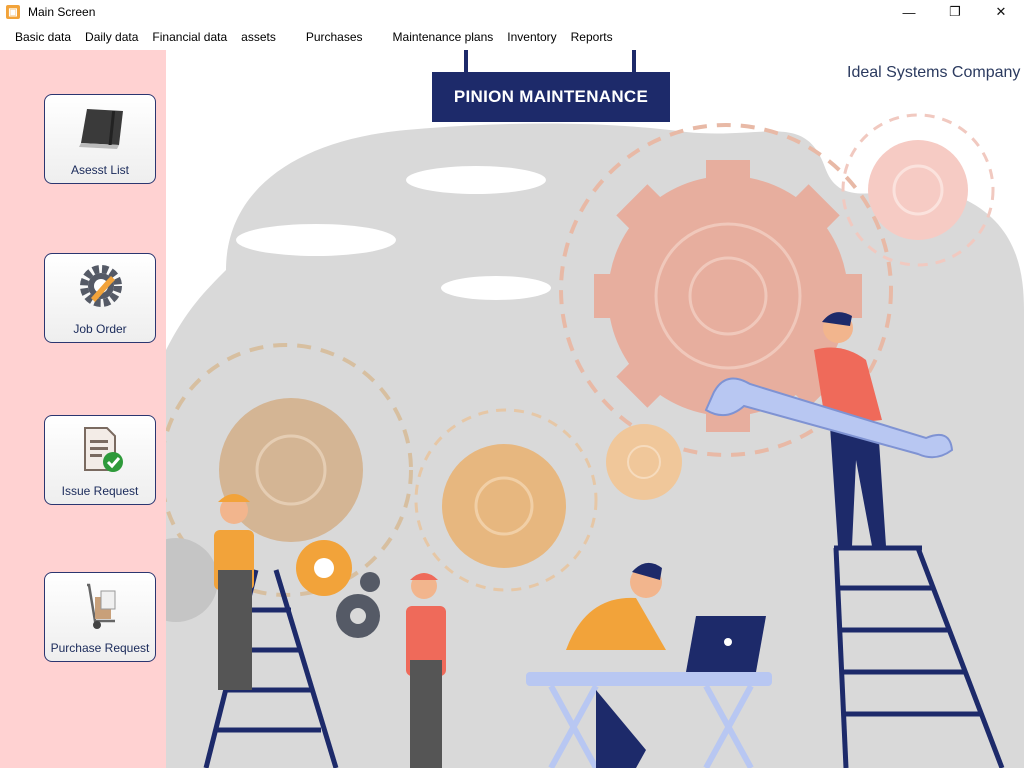 This screenshot has height=768, width=1024. Describe the element at coordinates (531, 37) in the screenshot. I see `menu-inventory: Inventory` at that location.